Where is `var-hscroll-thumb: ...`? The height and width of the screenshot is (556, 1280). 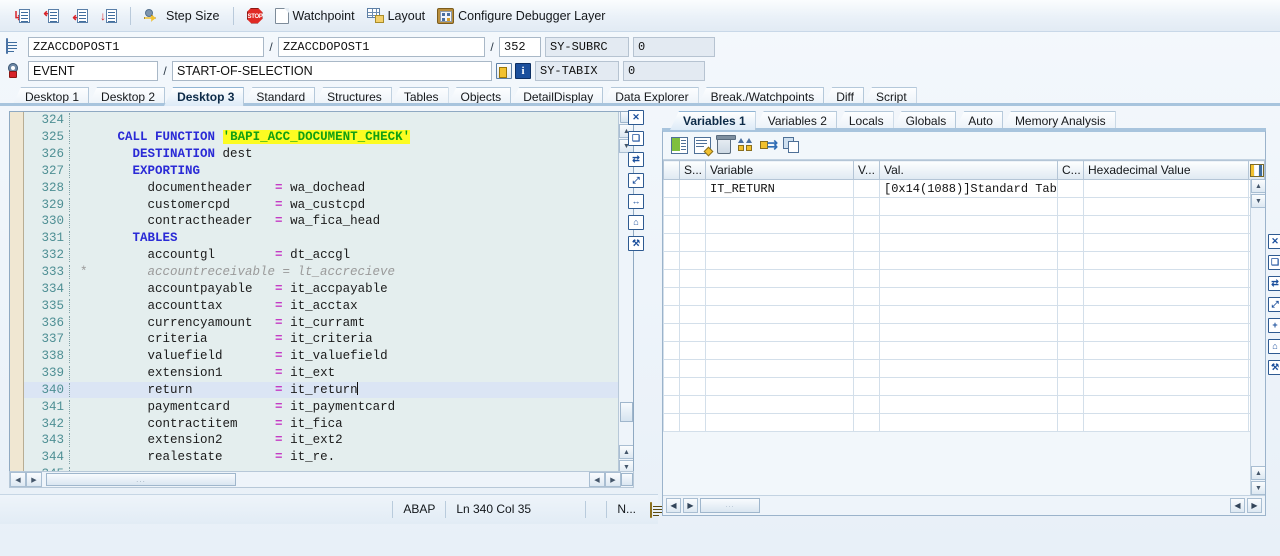 var-hscroll-thumb: ... is located at coordinates (730, 505).